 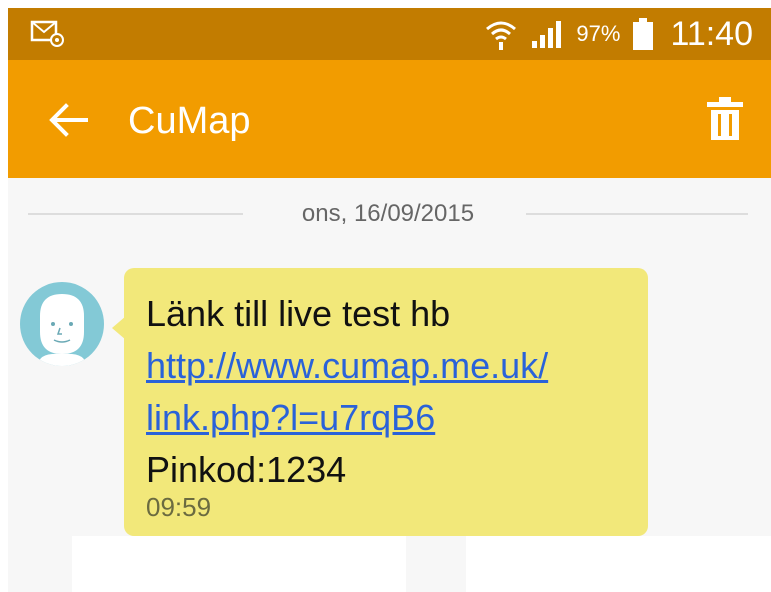 I want to click on contact-avatar, so click(x=62, y=324).